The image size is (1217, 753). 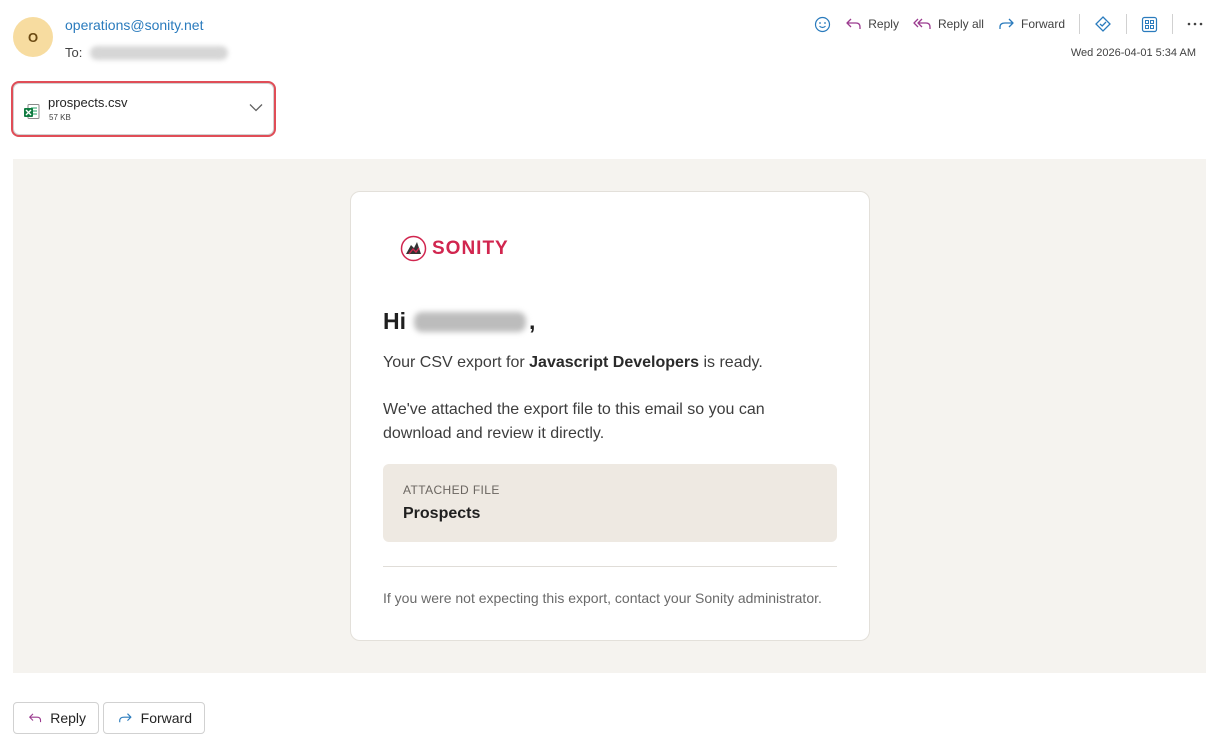 I want to click on footer-reply-button: Reply, so click(x=56, y=718).